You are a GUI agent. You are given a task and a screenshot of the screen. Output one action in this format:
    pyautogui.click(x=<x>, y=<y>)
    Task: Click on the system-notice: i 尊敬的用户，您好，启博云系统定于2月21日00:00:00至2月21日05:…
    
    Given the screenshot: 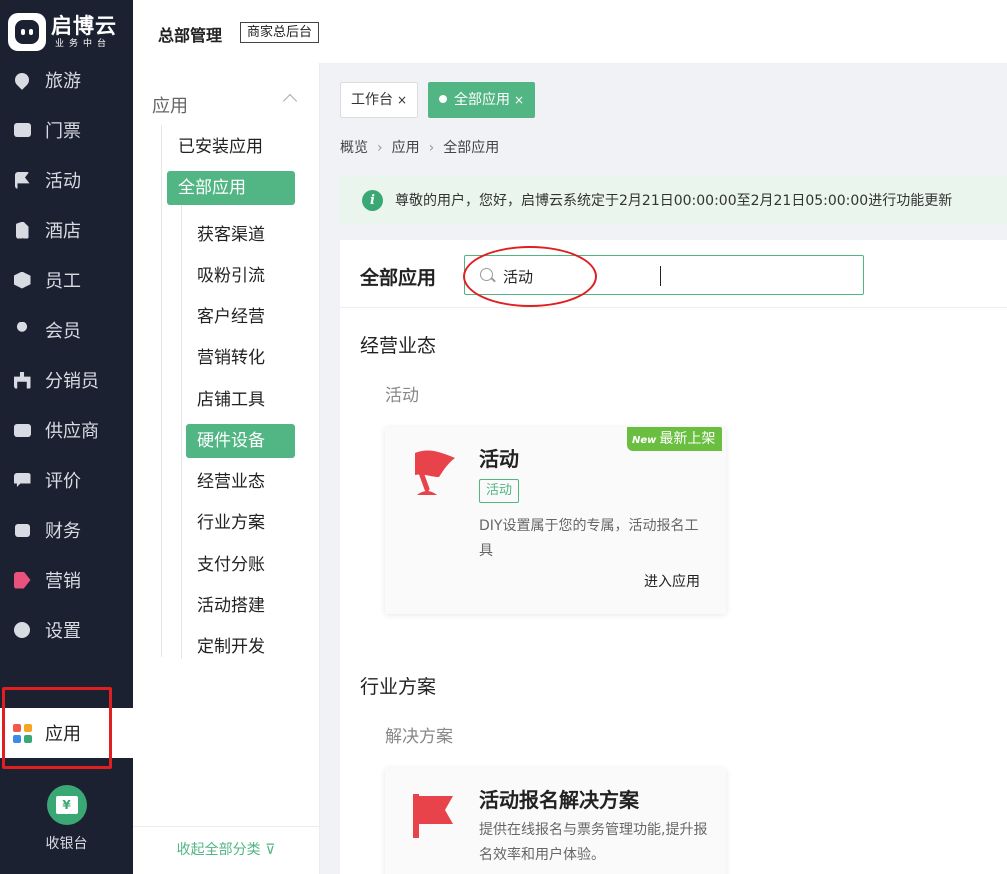 What is the action you would take?
    pyautogui.click(x=673, y=200)
    